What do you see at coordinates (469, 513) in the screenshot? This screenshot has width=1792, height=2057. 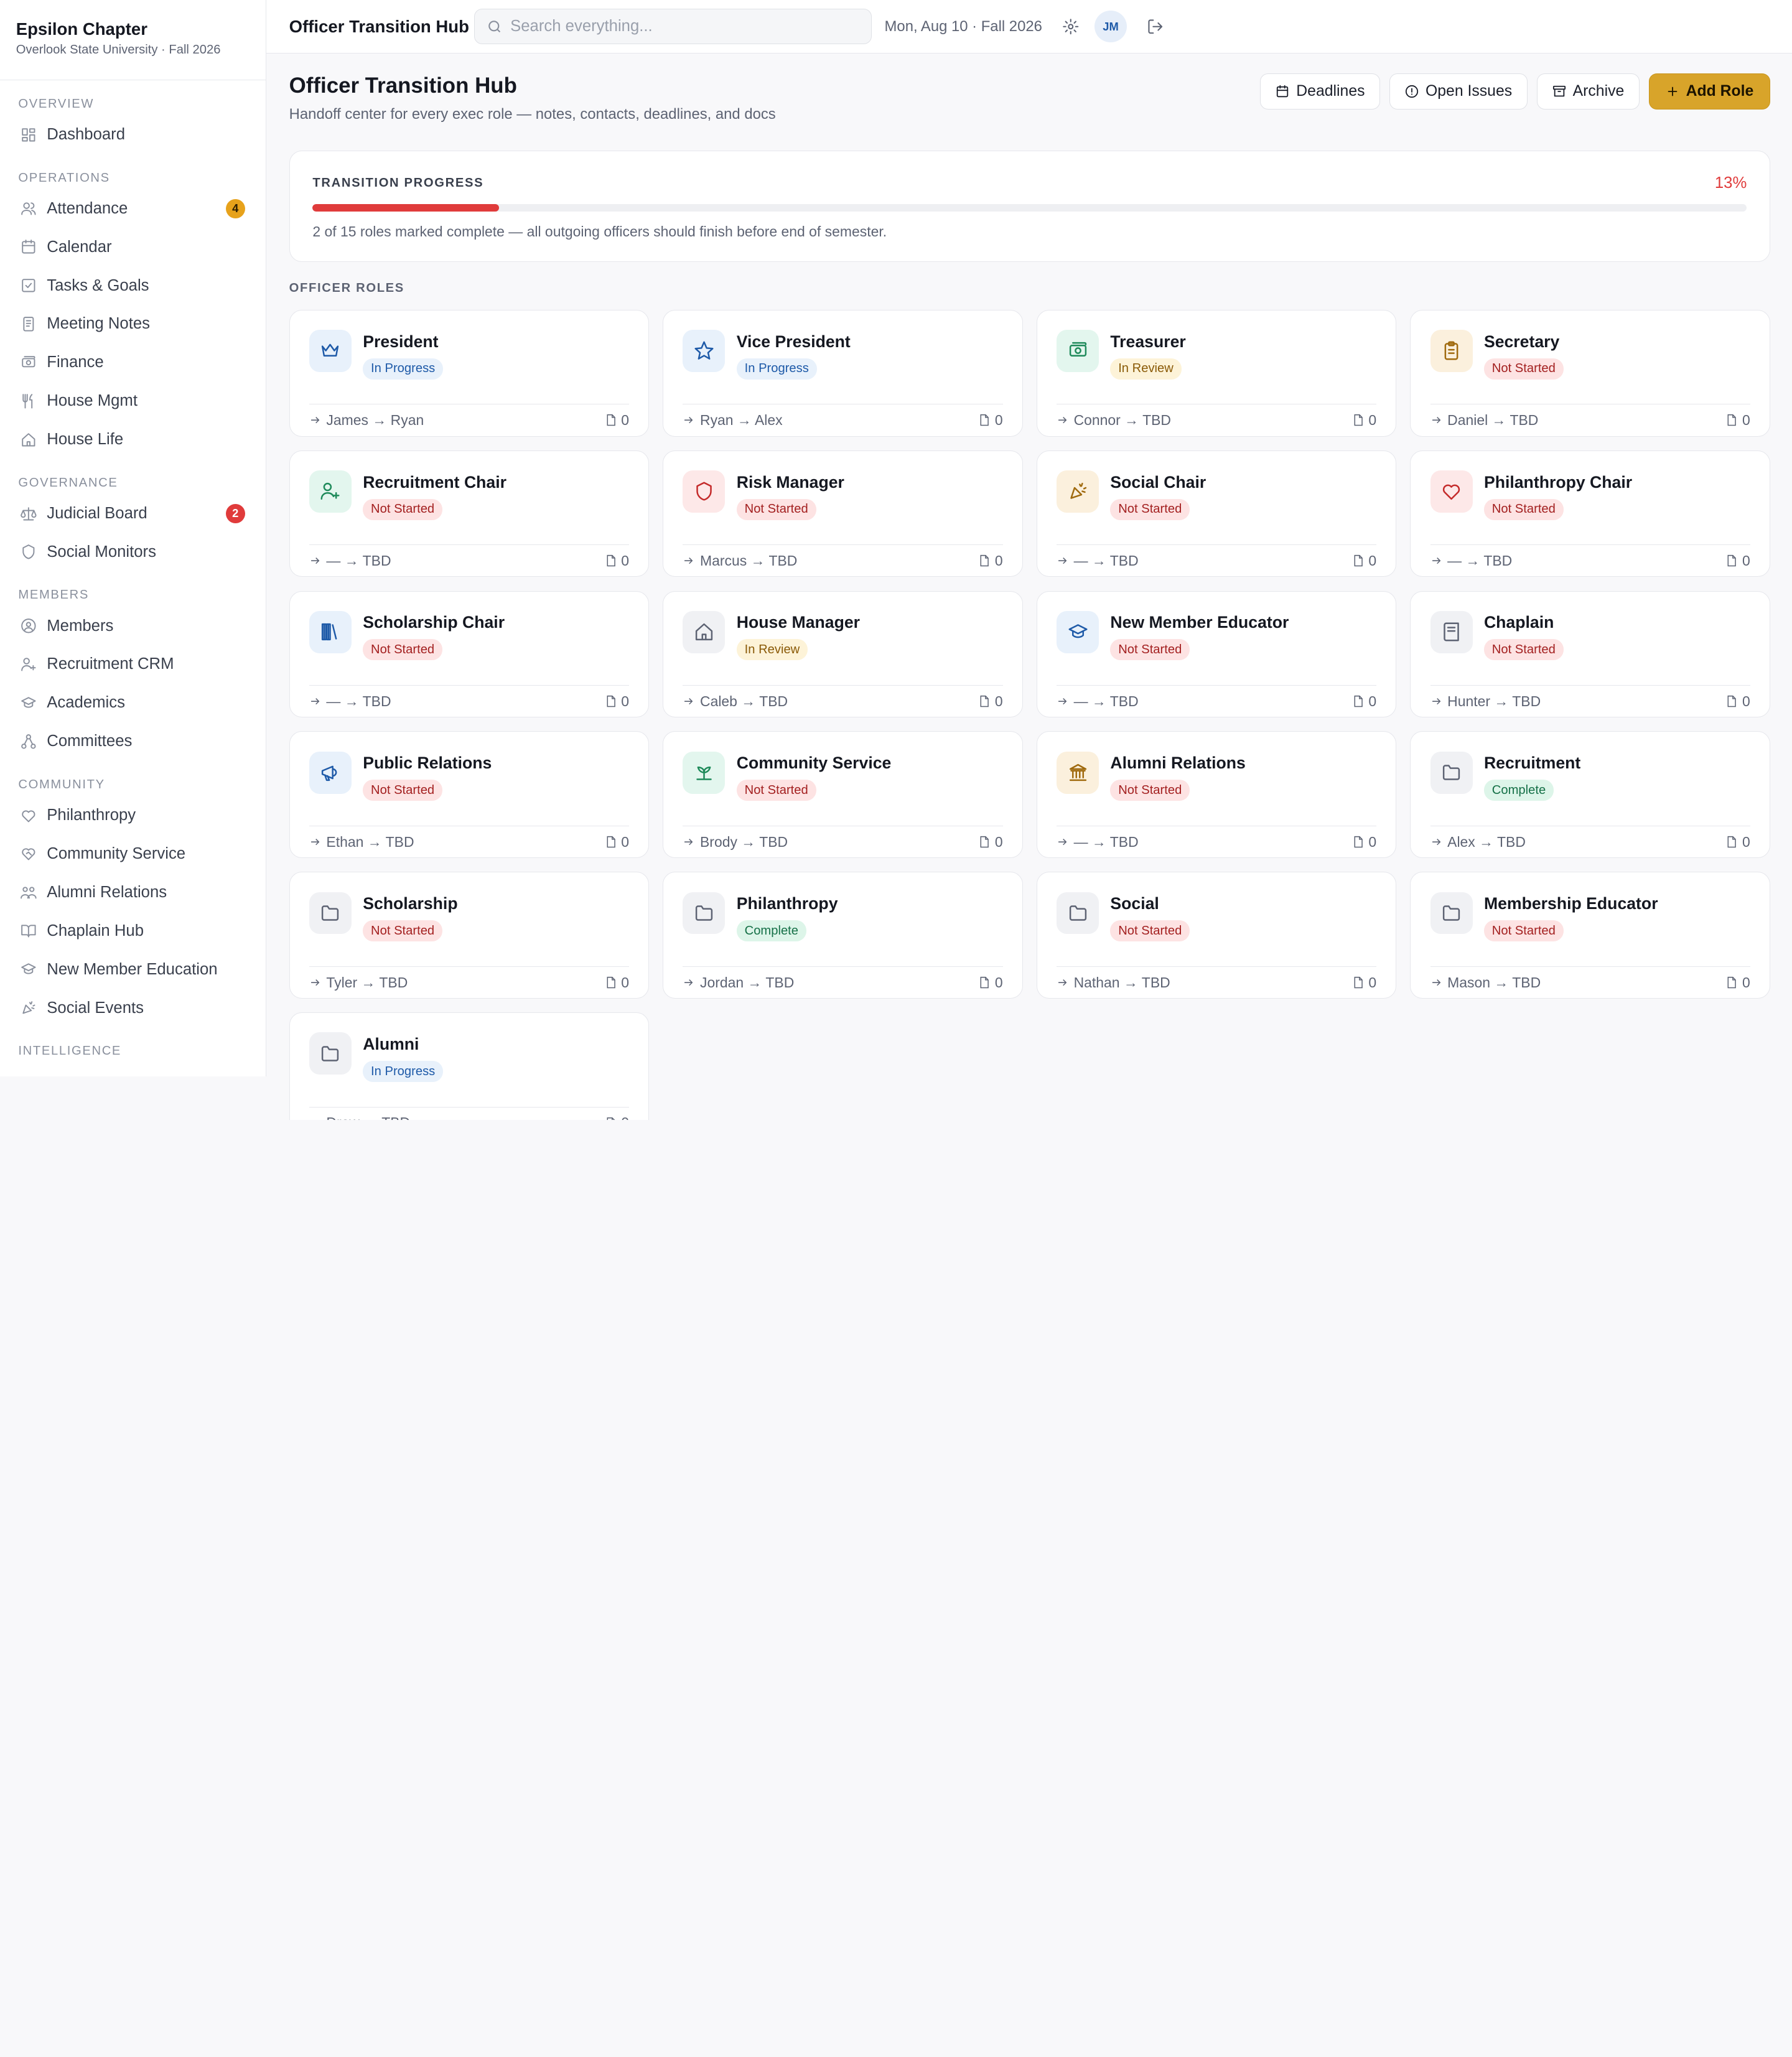 I see `role-card-recruitment-chair: Recruitment Chair Not Started — → TBD 0` at bounding box center [469, 513].